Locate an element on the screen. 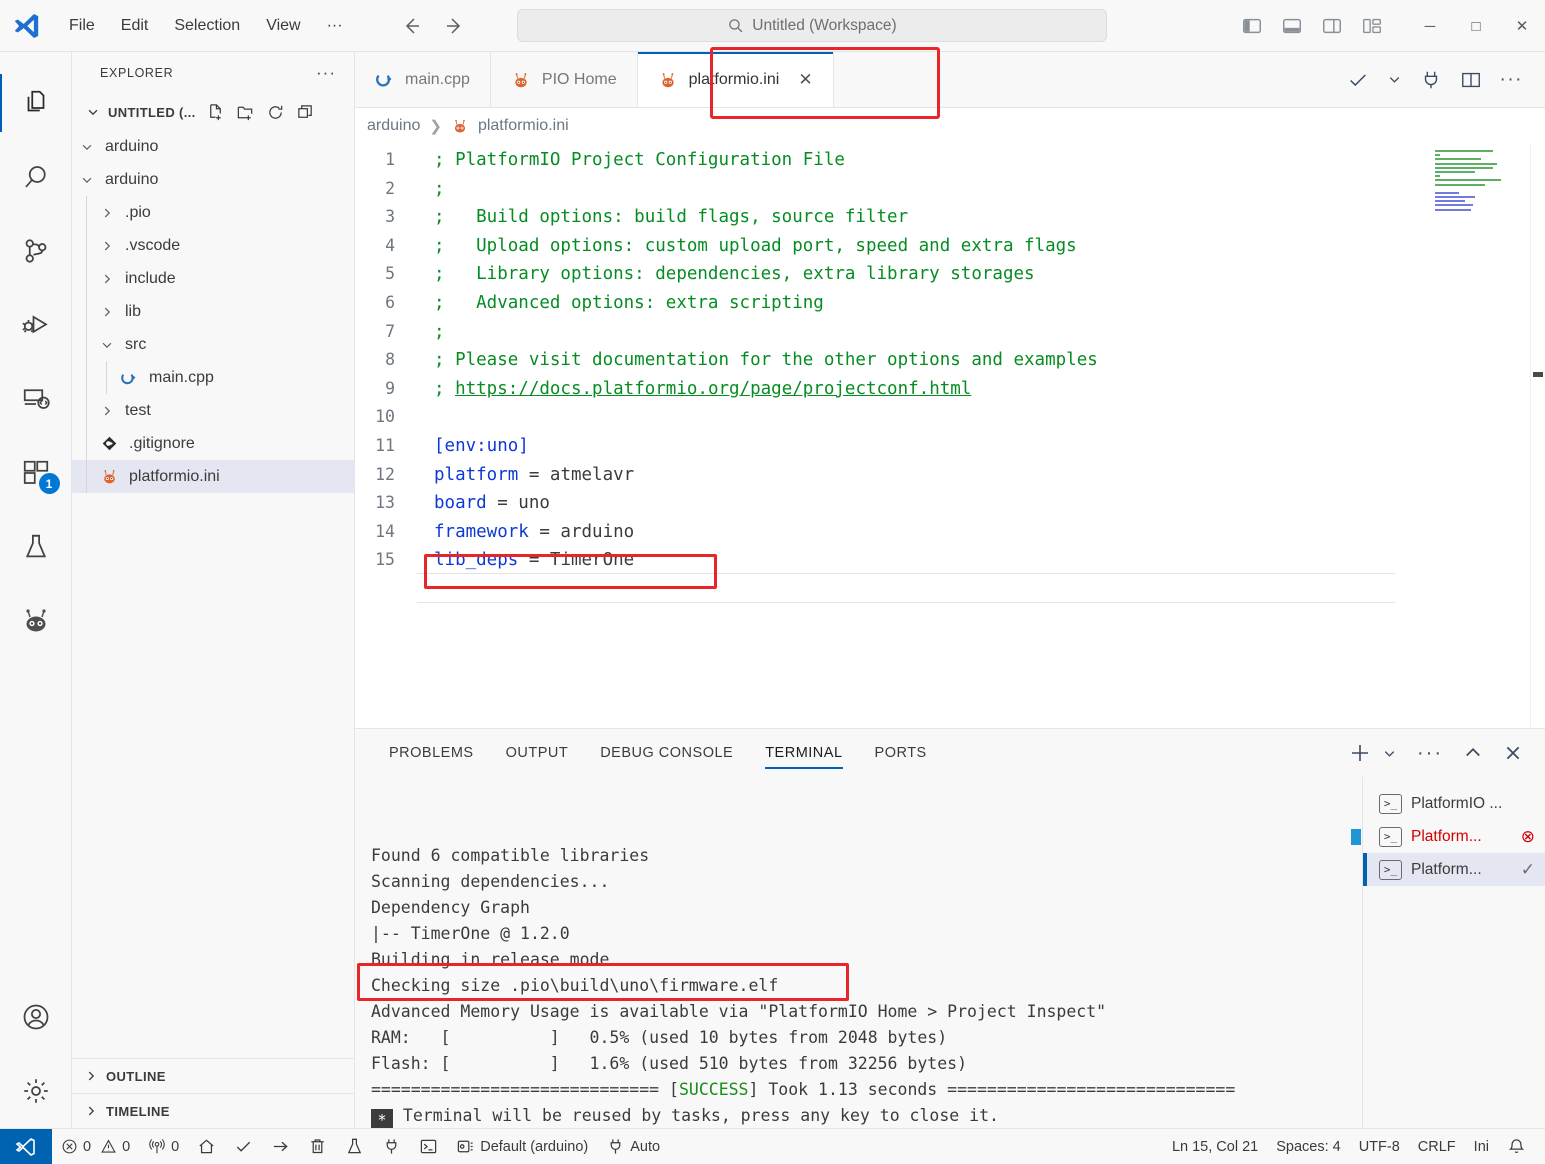 The width and height of the screenshot is (1545, 1164). breadcrumb-file: platformio.ini is located at coordinates (523, 126).